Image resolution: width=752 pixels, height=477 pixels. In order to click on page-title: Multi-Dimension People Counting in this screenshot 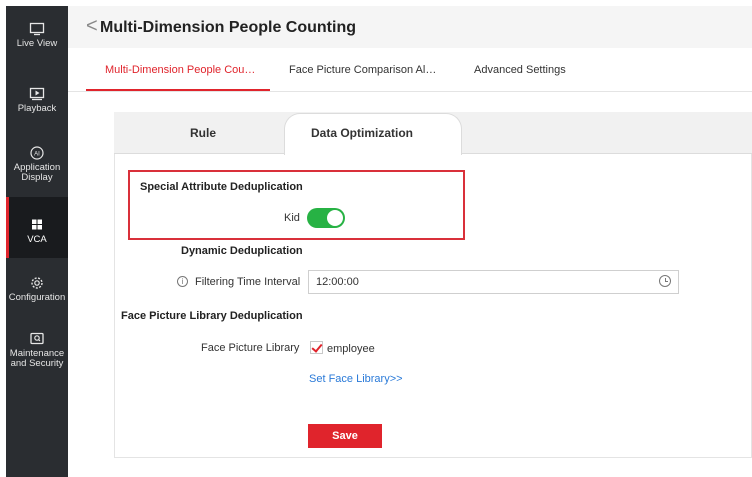, I will do `click(228, 27)`.